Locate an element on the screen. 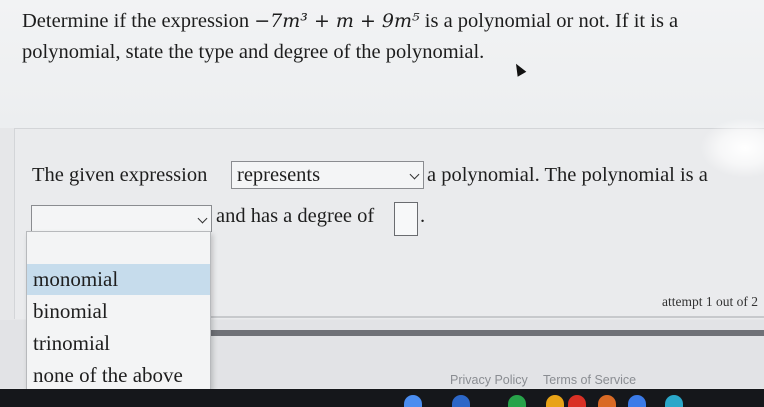 This screenshot has height=407, width=764. option-binomial: binomial is located at coordinates (118, 311).